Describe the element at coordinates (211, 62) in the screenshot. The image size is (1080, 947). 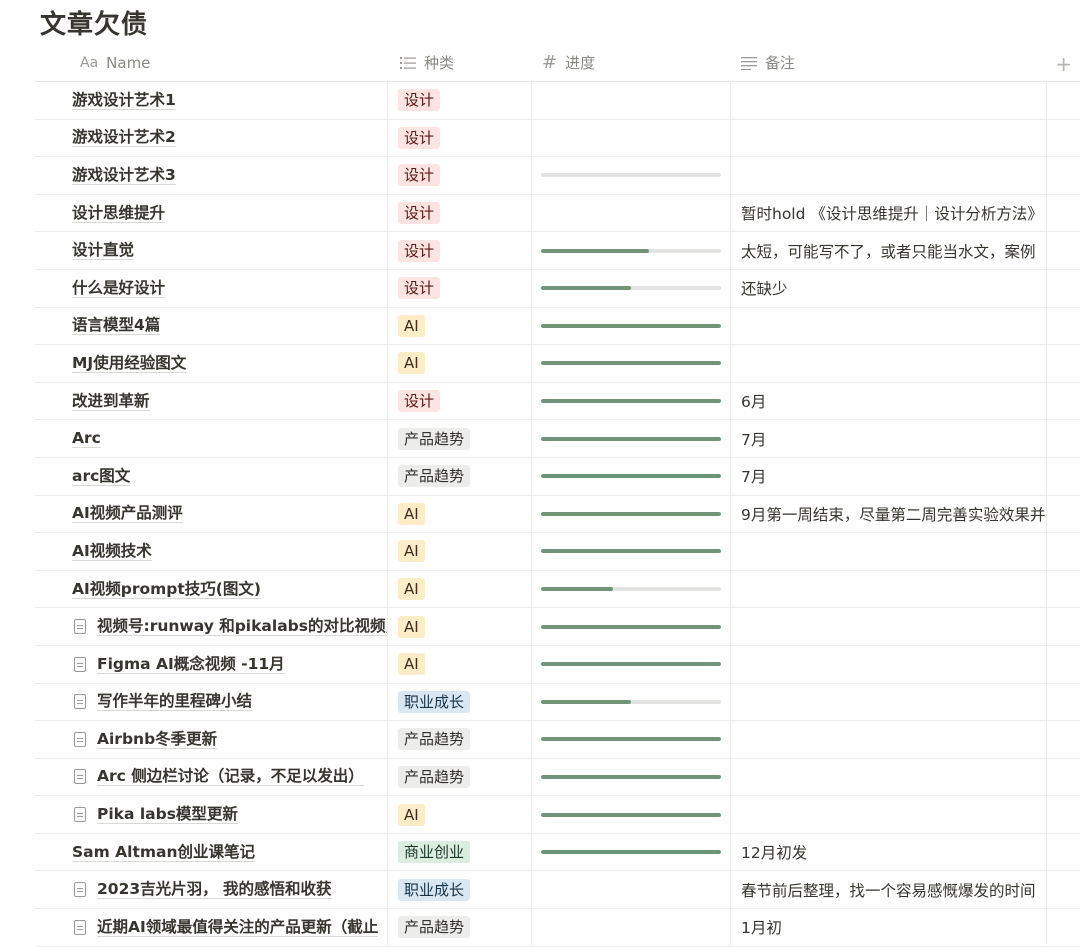
I see `column-header-name: Aa Name` at that location.